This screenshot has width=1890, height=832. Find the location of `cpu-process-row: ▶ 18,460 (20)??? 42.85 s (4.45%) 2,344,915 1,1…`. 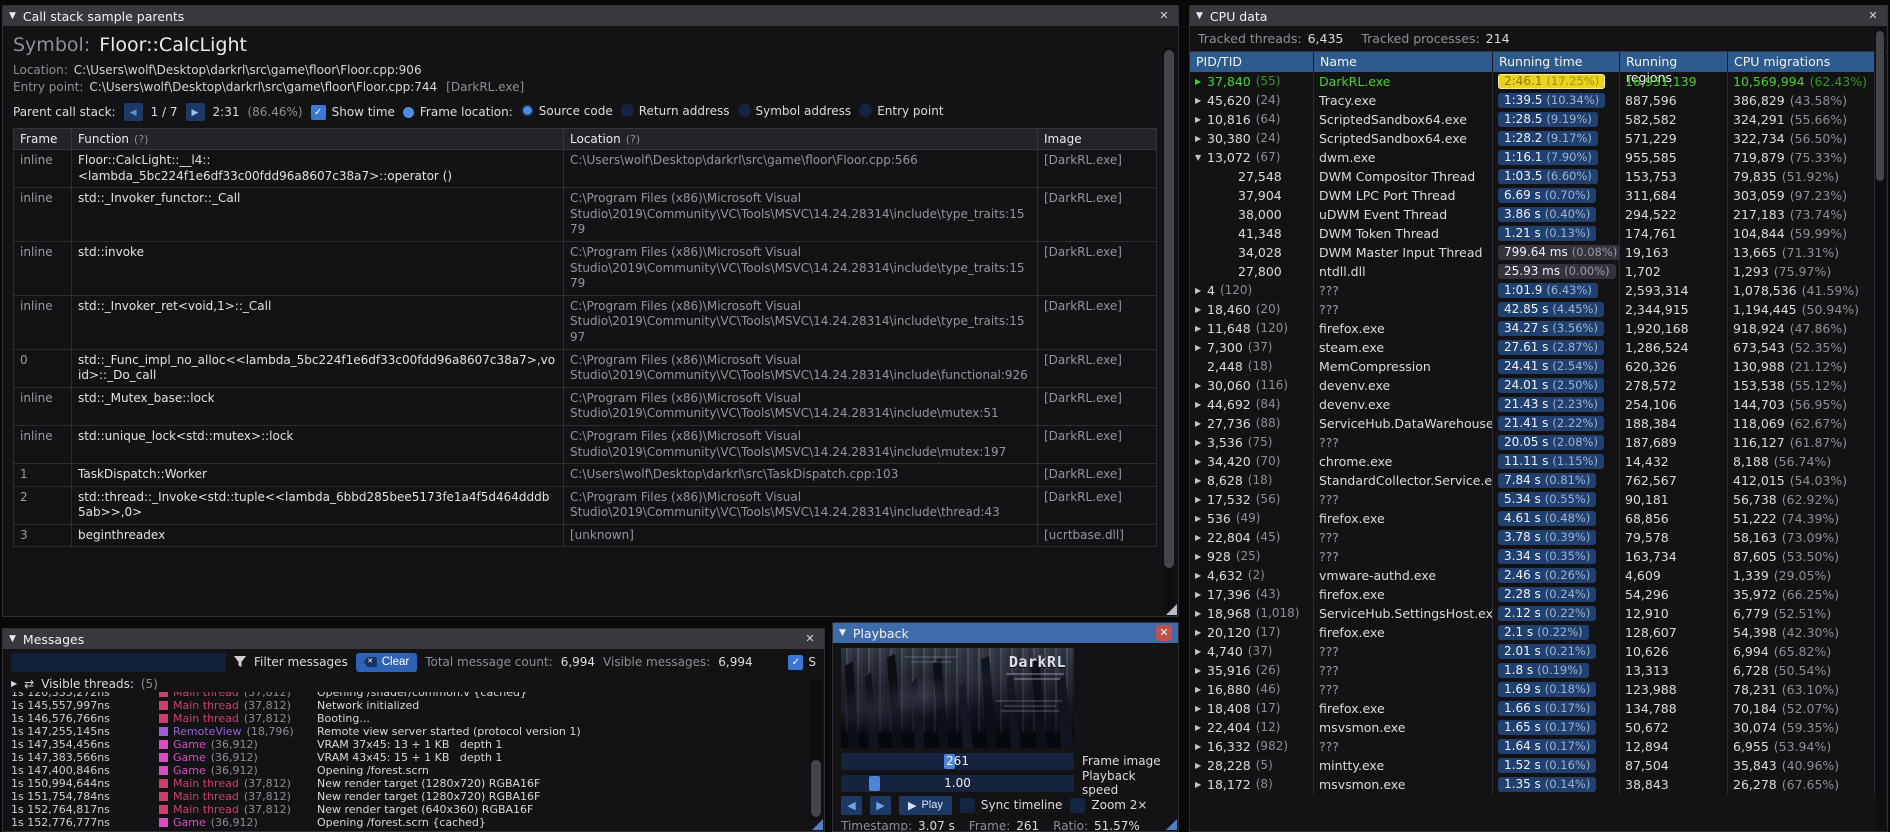

cpu-process-row: ▶ 18,460 (20)??? 42.85 s (4.45%) 2,344,915 1,1… is located at coordinates (1532, 309).